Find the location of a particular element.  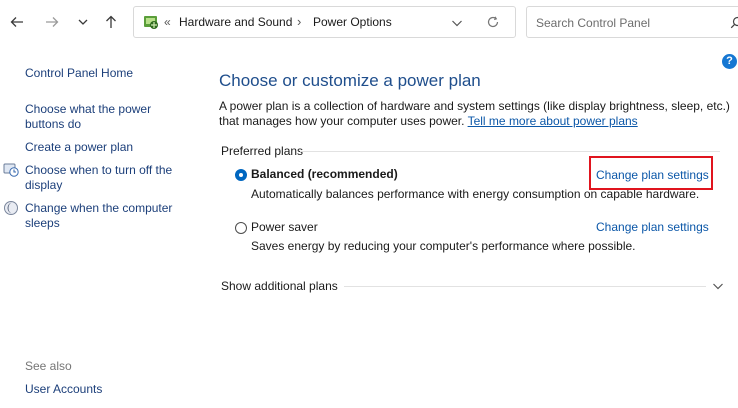

sidebar-item-control-panel-home: Control Panel Home is located at coordinates (79, 73).